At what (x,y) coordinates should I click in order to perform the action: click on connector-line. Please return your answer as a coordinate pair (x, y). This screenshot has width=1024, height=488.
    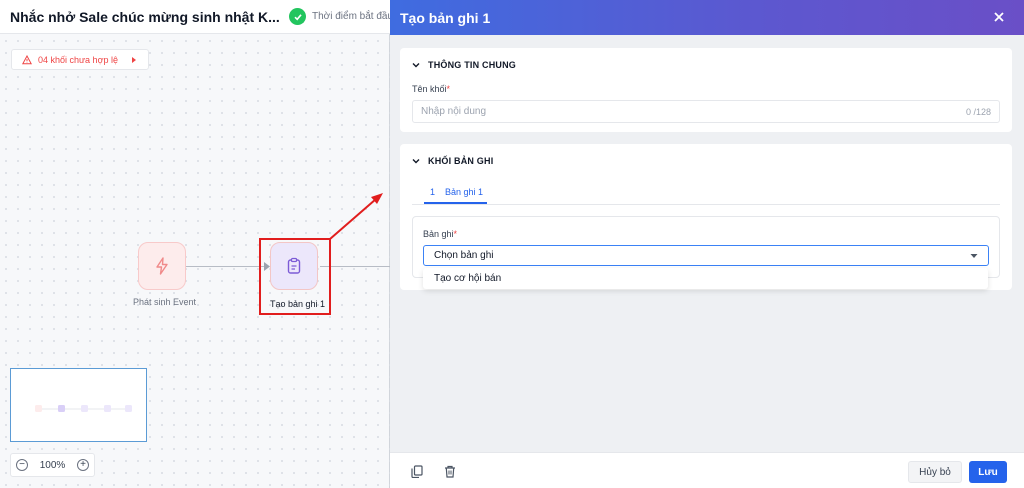
    Looking at the image, I should click on (227, 266).